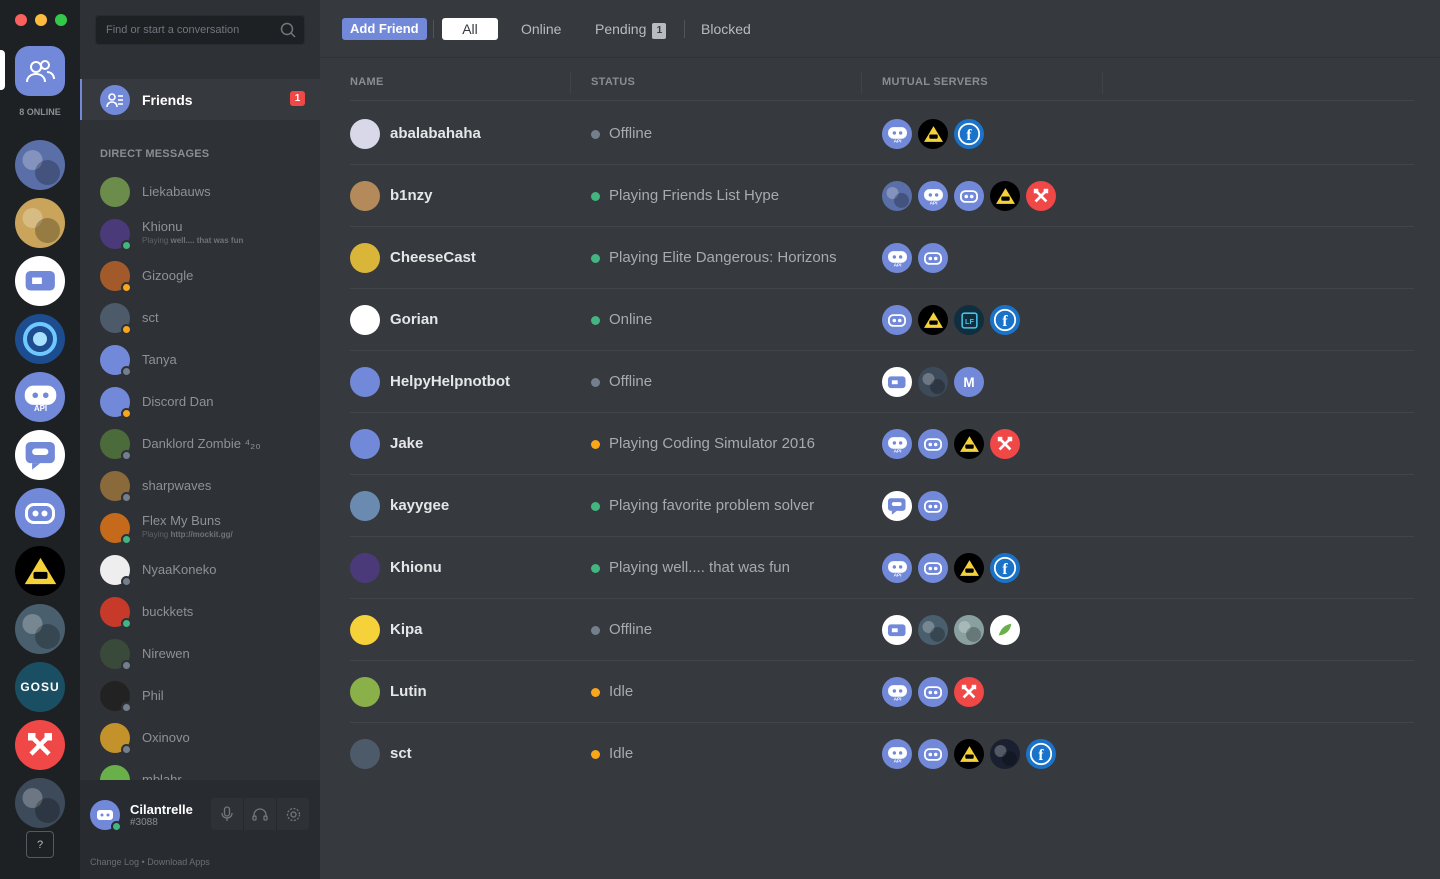  Describe the element at coordinates (969, 382) in the screenshot. I see `mutual-server-icon: M` at that location.